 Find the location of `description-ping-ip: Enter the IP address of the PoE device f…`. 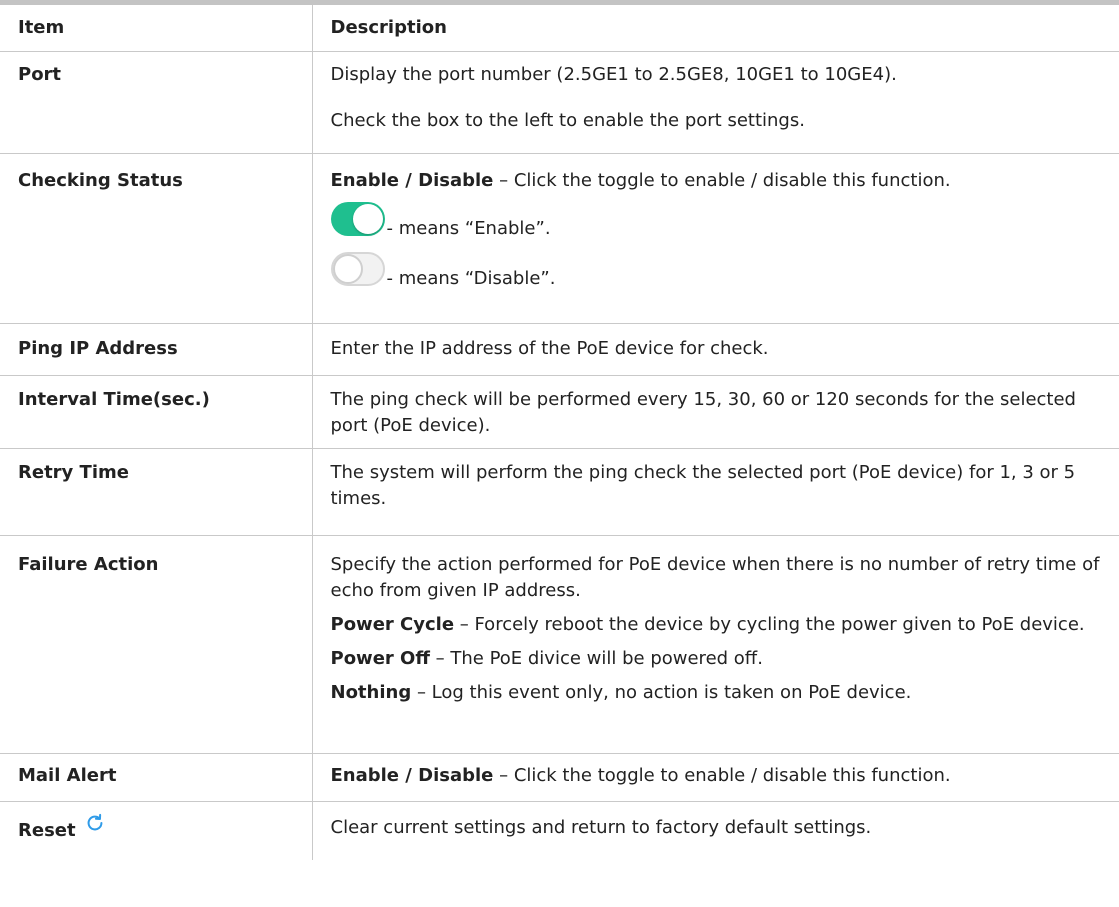

description-ping-ip: Enter the IP address of the PoE device f… is located at coordinates (715, 349).